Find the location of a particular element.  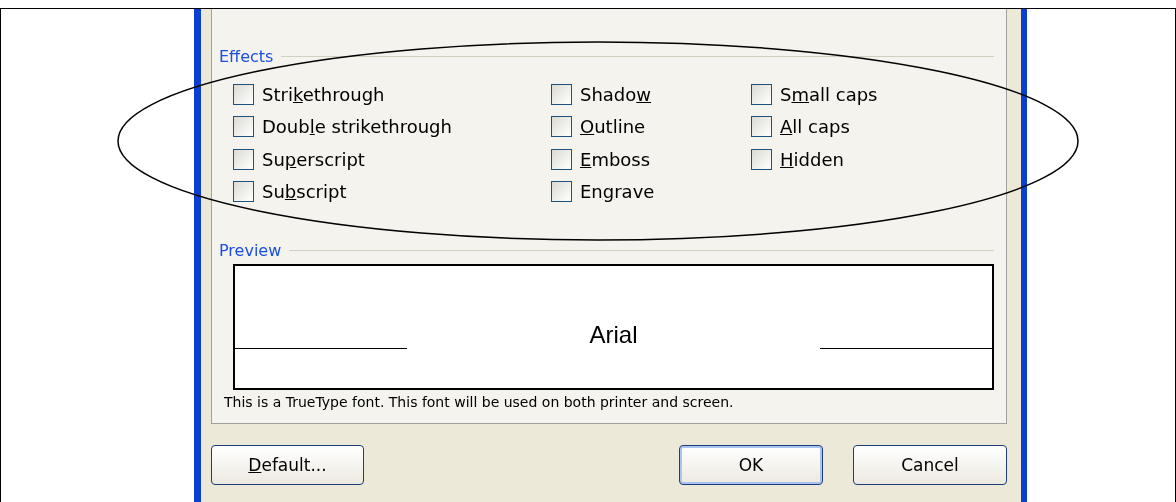

dialog-button: Cancel is located at coordinates (930, 465).